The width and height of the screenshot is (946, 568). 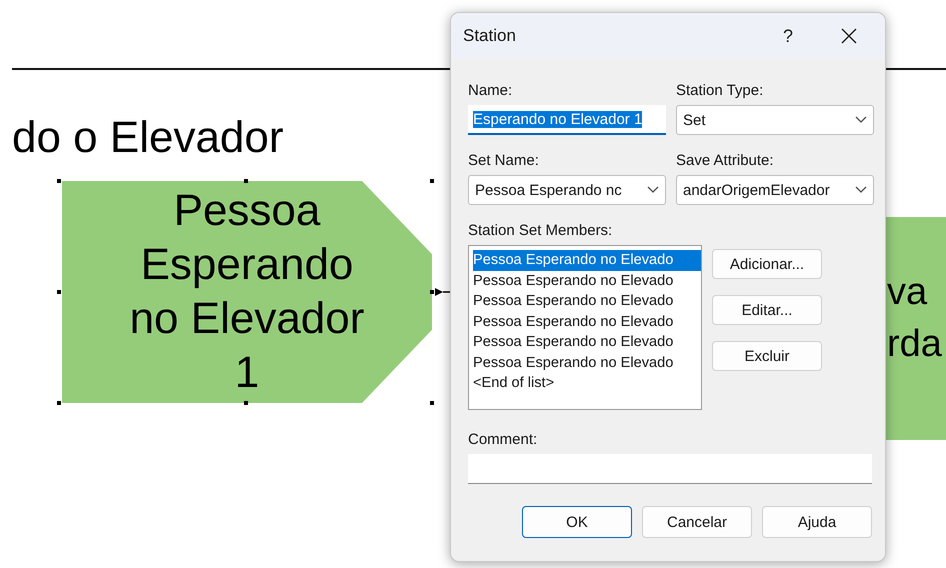 I want to click on field-label: Station Type:, so click(x=720, y=91).